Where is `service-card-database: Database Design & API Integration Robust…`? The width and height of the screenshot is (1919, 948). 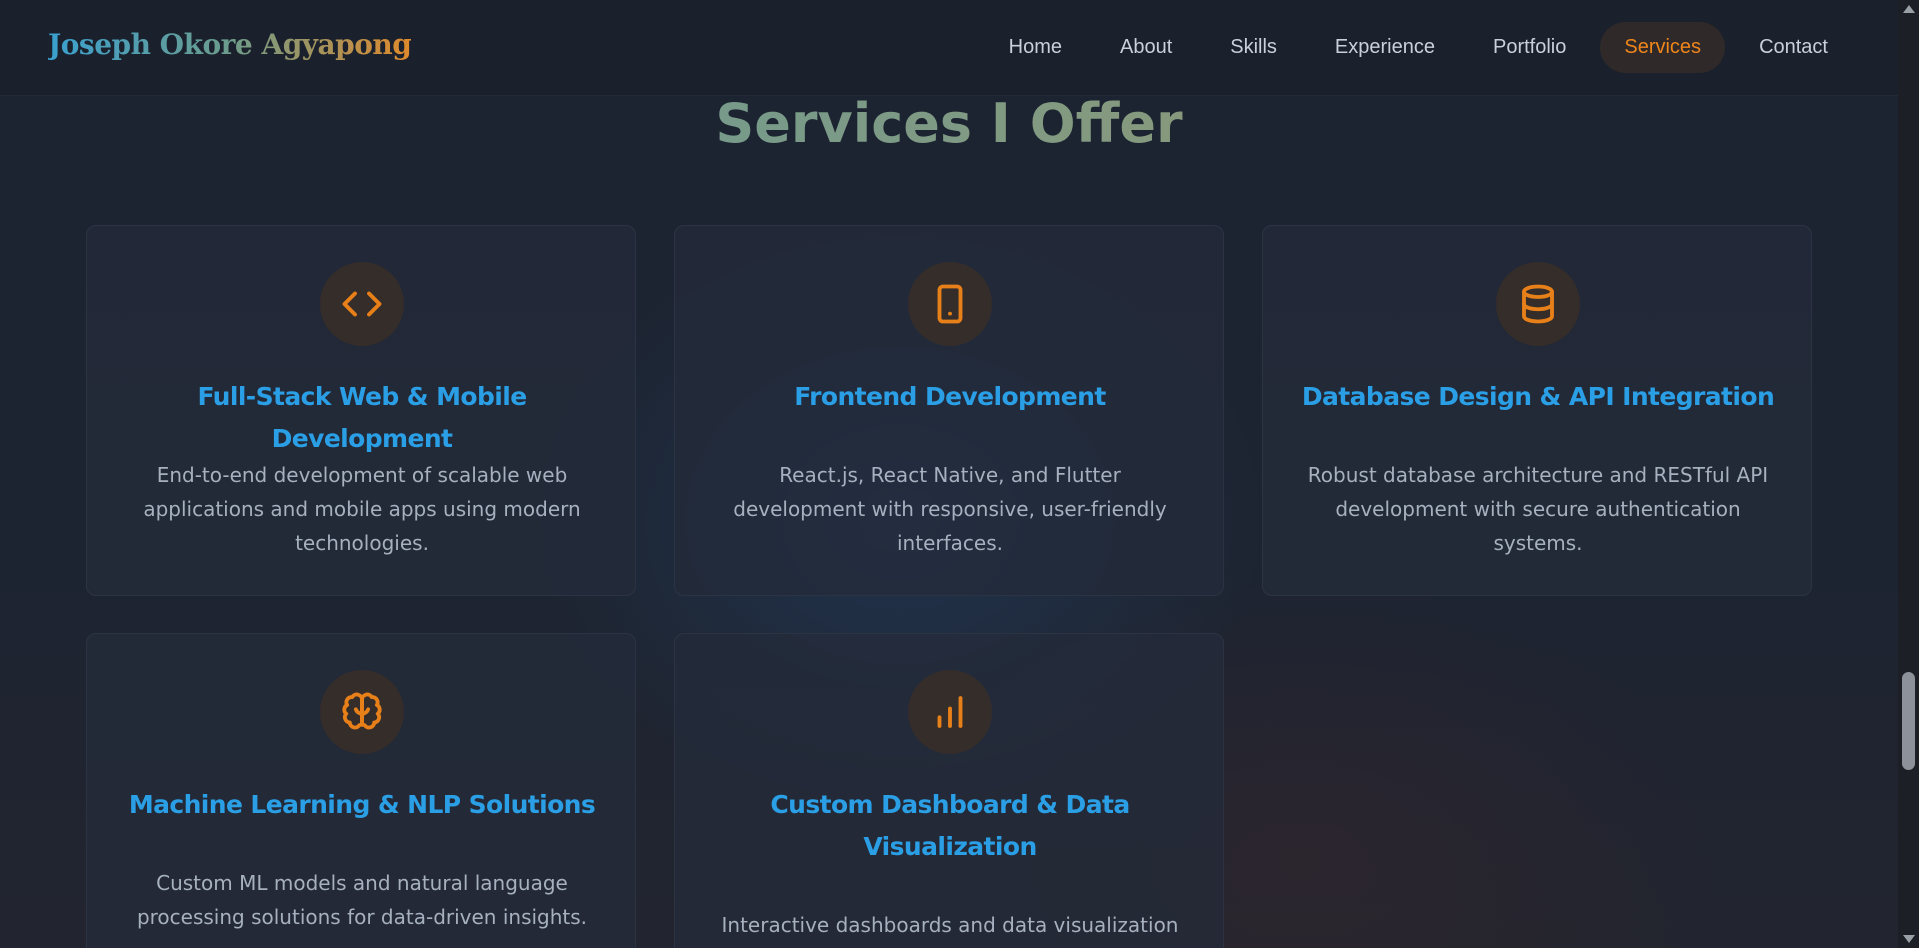 service-card-database: Database Design & API Integration Robust… is located at coordinates (1537, 410).